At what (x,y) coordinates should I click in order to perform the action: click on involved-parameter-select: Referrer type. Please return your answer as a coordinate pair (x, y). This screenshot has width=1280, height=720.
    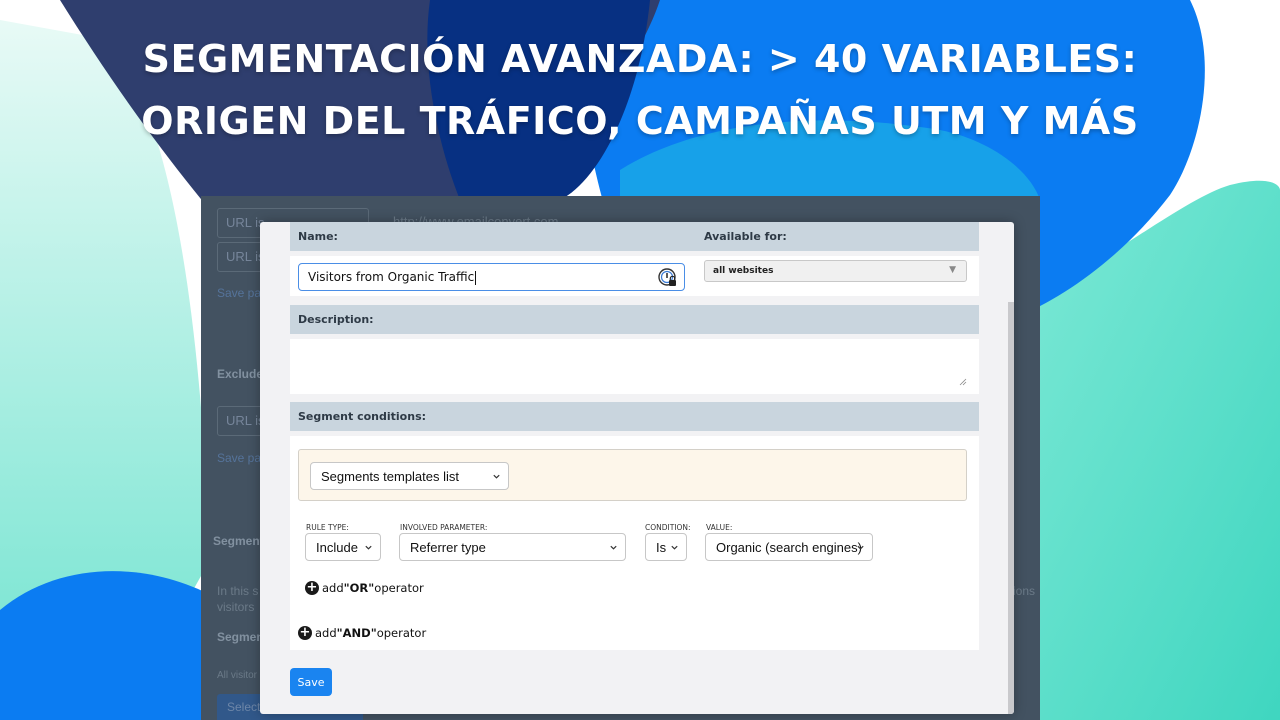
    Looking at the image, I should click on (512, 547).